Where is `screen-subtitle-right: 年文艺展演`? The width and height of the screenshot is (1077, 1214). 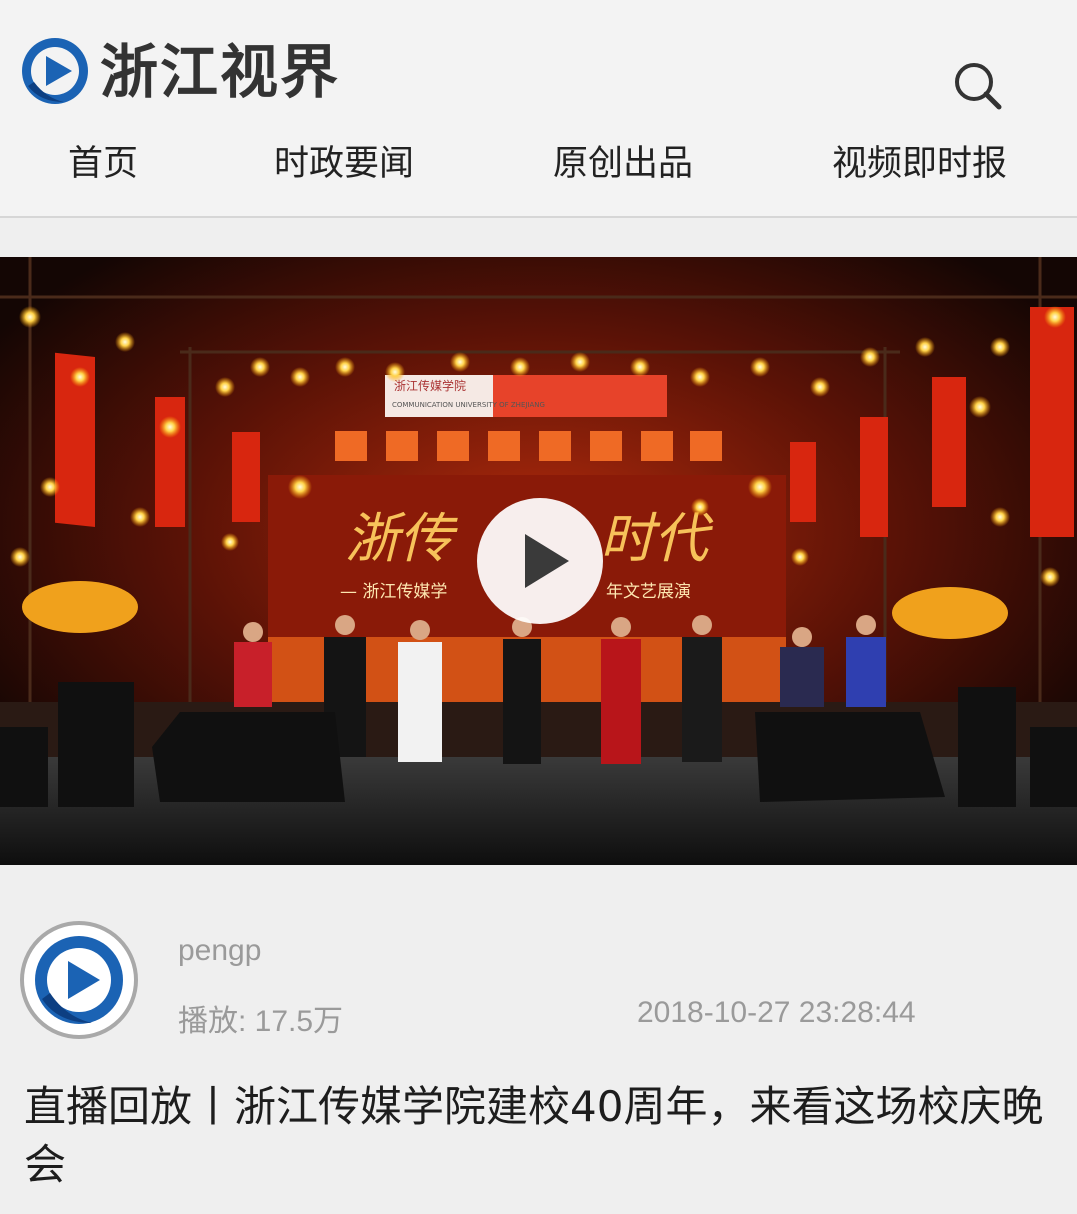
screen-subtitle-right: 年文艺展演 is located at coordinates (648, 592).